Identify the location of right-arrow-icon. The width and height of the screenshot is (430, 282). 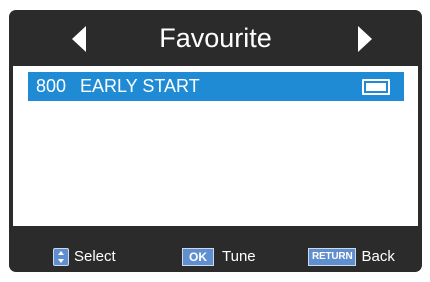
(365, 39).